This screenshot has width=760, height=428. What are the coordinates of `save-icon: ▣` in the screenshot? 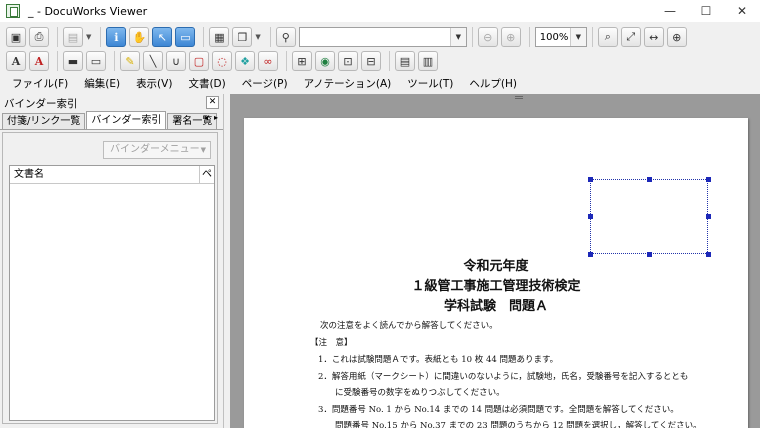 It's located at (16, 37).